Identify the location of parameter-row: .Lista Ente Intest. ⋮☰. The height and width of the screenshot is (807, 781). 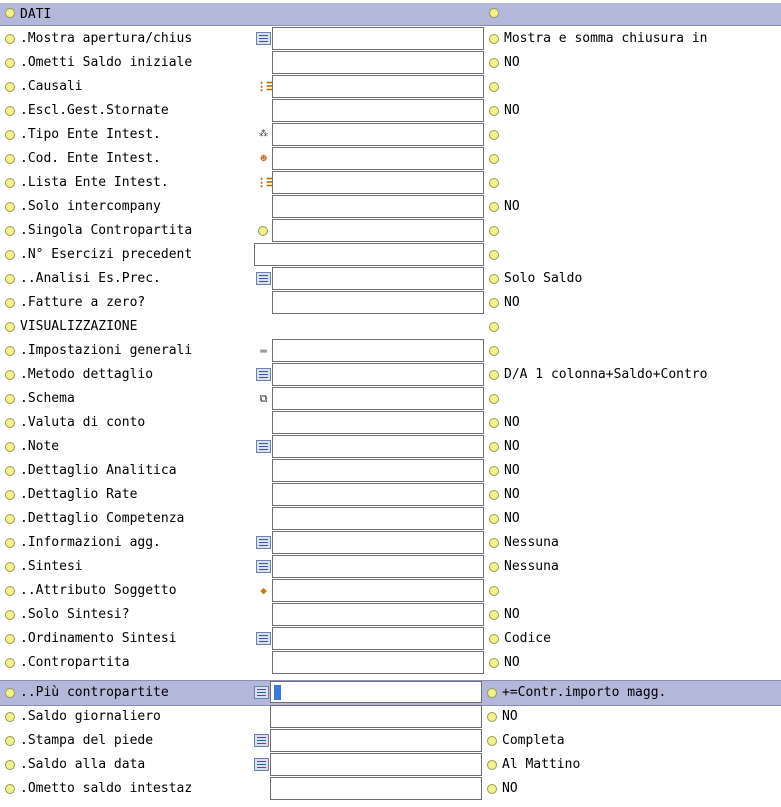
(390, 183).